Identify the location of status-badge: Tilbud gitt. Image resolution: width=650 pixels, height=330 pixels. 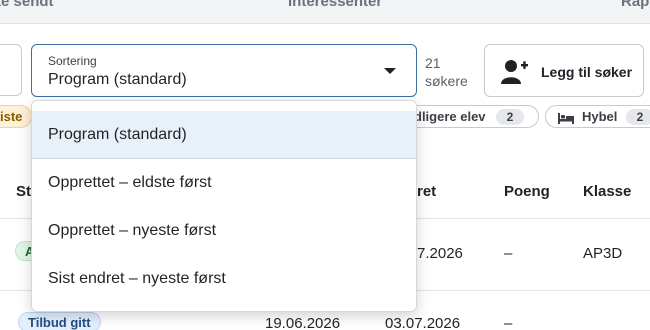
(59, 321).